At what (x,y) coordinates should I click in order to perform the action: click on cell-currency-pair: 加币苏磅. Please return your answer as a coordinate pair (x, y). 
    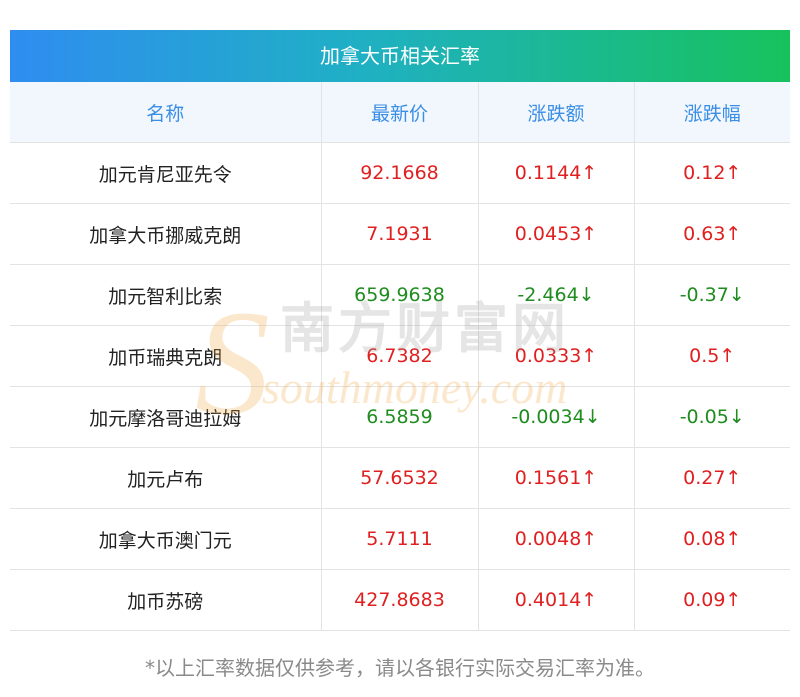
    Looking at the image, I should click on (166, 600).